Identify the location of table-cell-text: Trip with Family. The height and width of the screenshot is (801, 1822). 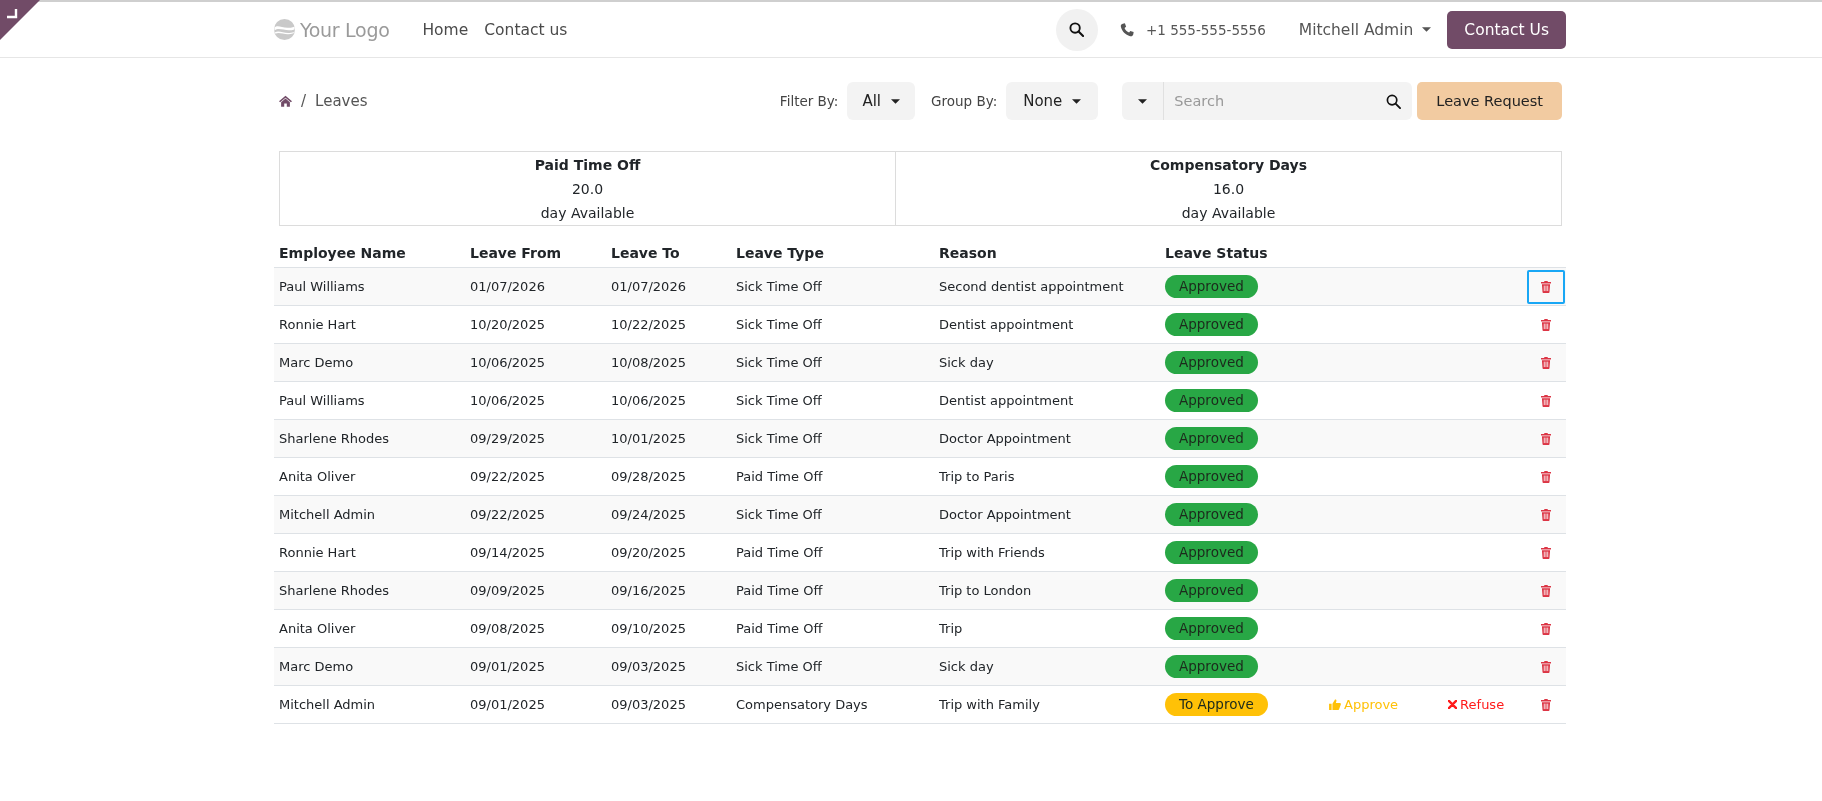
(989, 704).